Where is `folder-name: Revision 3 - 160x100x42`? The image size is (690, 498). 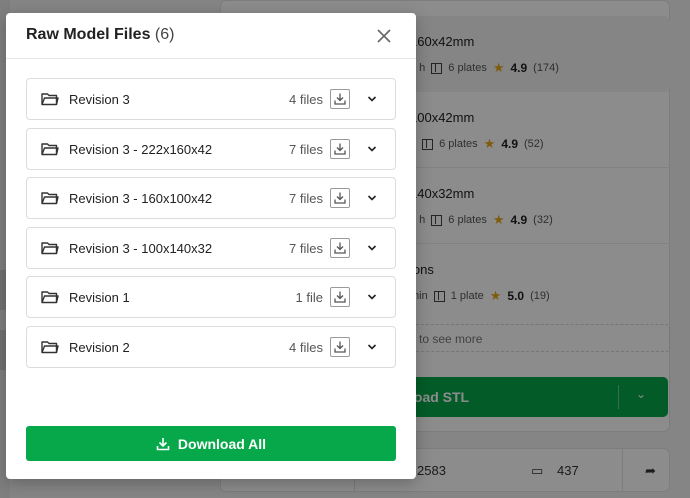 folder-name: Revision 3 - 160x100x42 is located at coordinates (141, 198).